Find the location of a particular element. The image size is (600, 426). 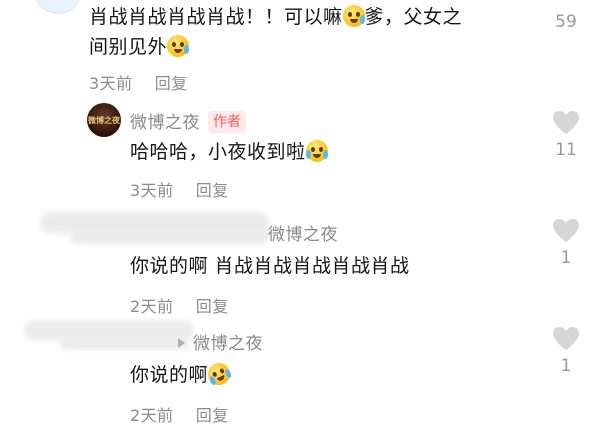

comment-text-segment: 间别见外 is located at coordinates (128, 47).